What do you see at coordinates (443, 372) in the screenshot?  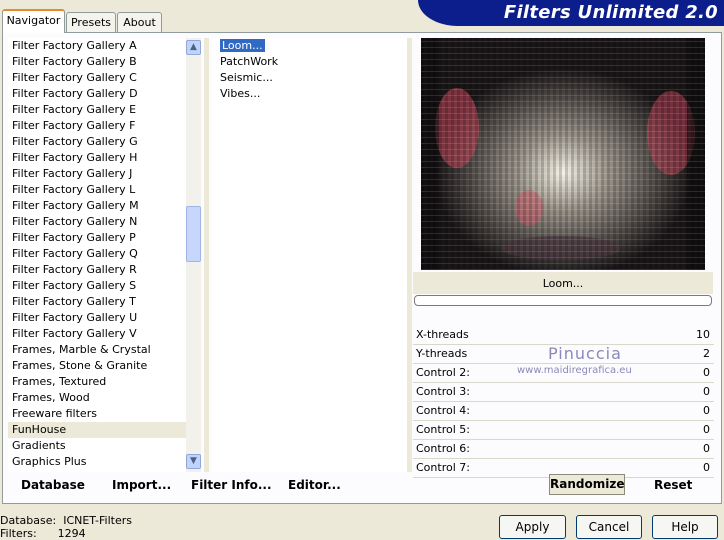 I see `control-label: Control 2:` at bounding box center [443, 372].